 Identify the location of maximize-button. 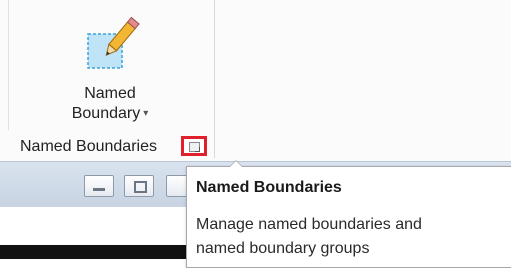
(139, 186).